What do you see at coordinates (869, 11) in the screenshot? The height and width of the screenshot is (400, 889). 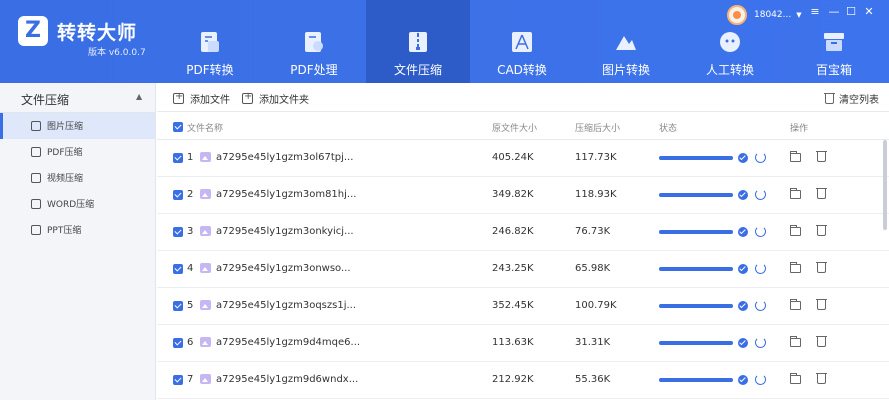 I see `close-icon: ✕` at bounding box center [869, 11].